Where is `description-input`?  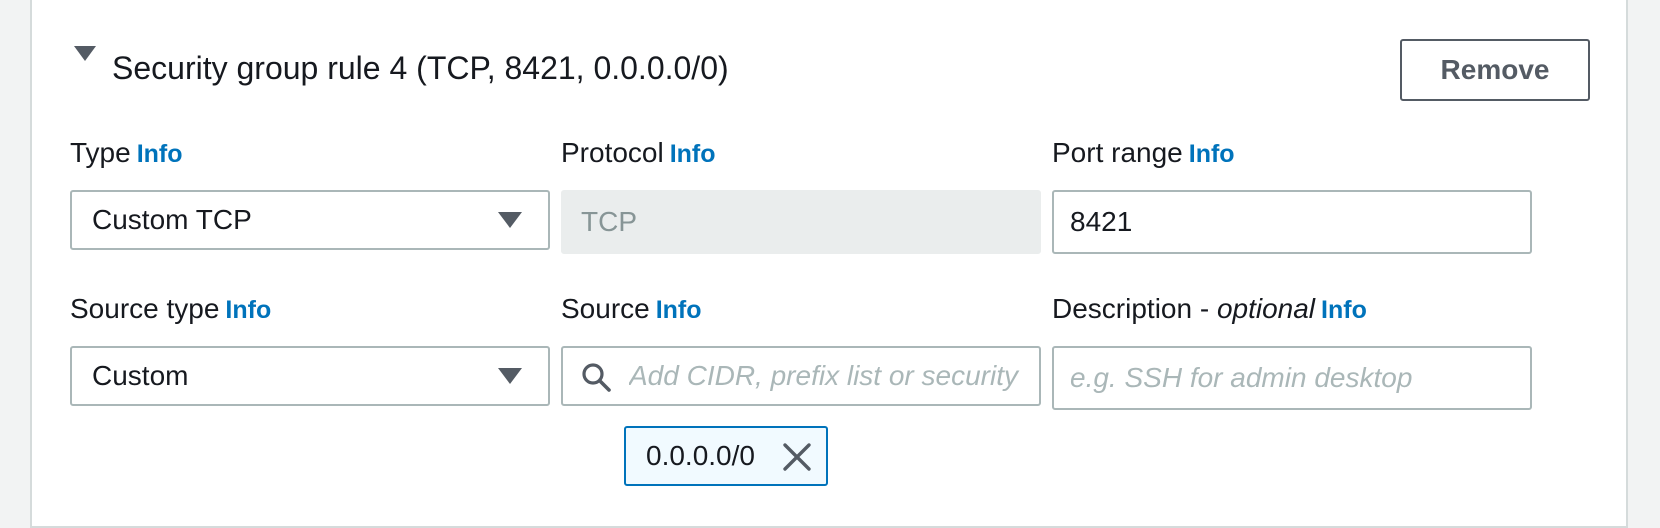
description-input is located at coordinates (1292, 378).